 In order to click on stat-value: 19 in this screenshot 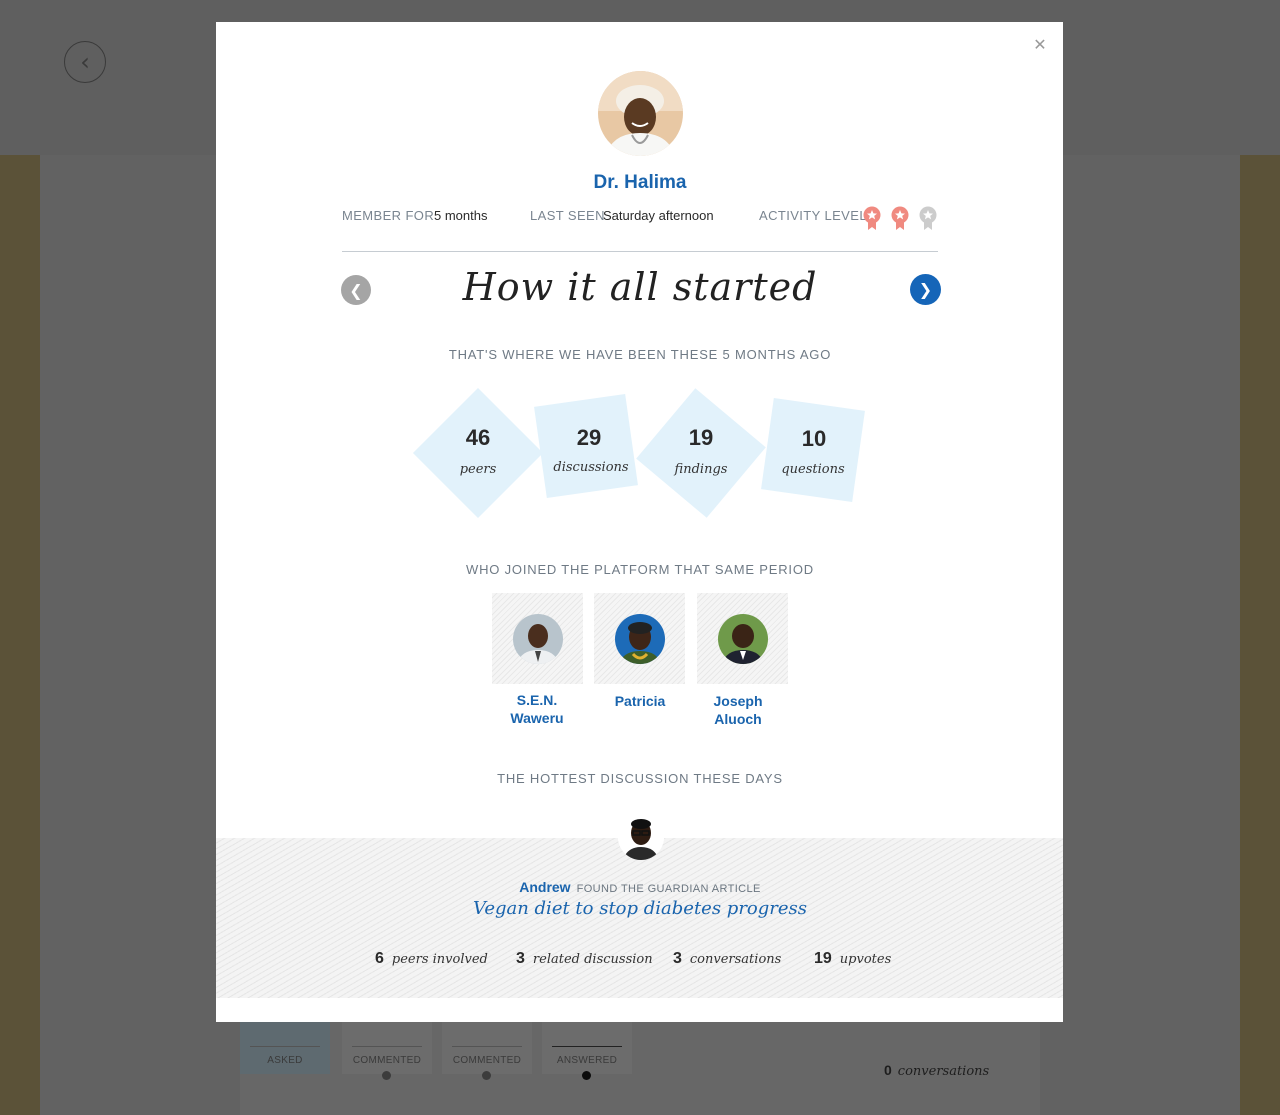, I will do `click(701, 437)`.